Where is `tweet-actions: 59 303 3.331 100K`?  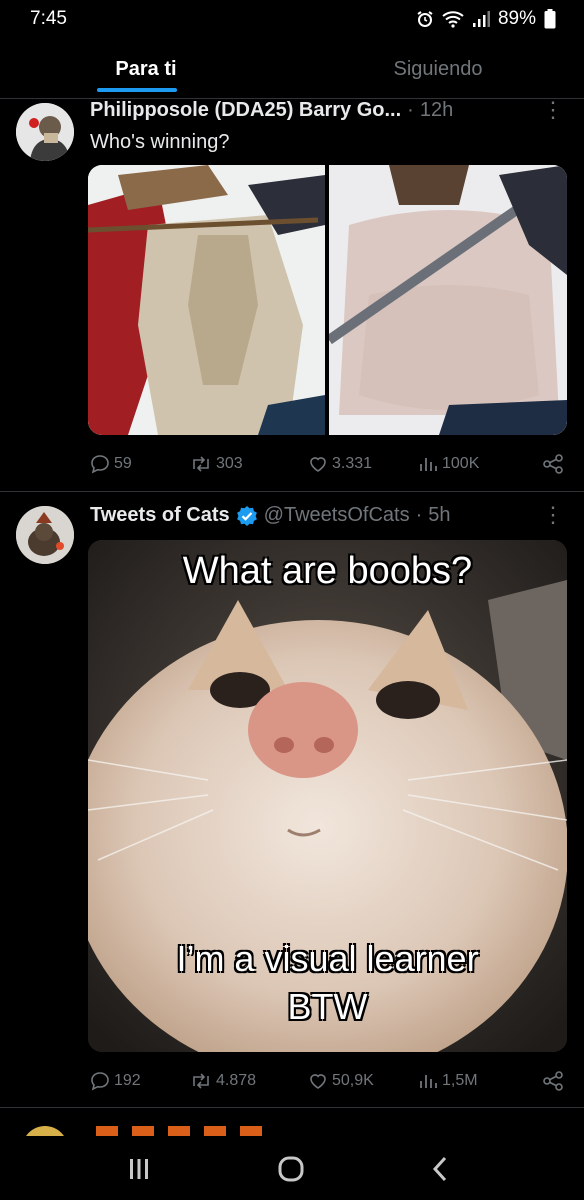
tweet-actions: 59 303 3.331 100K is located at coordinates (327, 464).